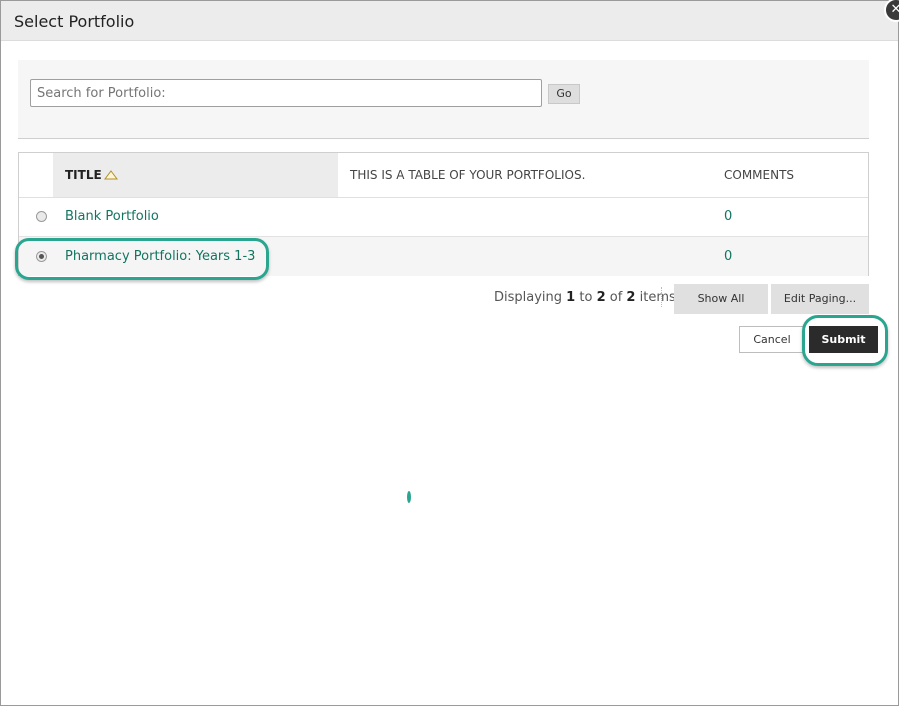 The width and height of the screenshot is (899, 706). Describe the element at coordinates (443, 217) in the screenshot. I see `table-row: Blank Portfolio 0` at that location.